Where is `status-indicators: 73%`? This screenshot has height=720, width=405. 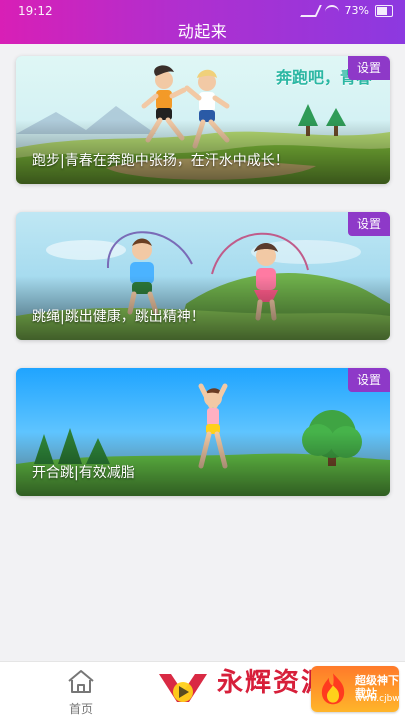 status-indicators: 73% is located at coordinates (346, 10).